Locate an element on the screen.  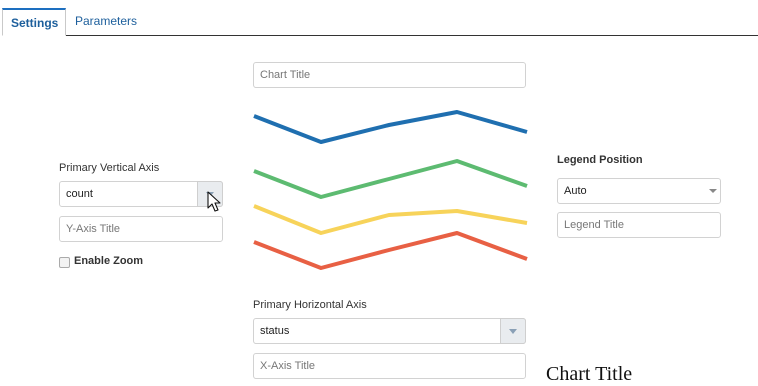
tab-parameters: Parameters is located at coordinates (106, 22).